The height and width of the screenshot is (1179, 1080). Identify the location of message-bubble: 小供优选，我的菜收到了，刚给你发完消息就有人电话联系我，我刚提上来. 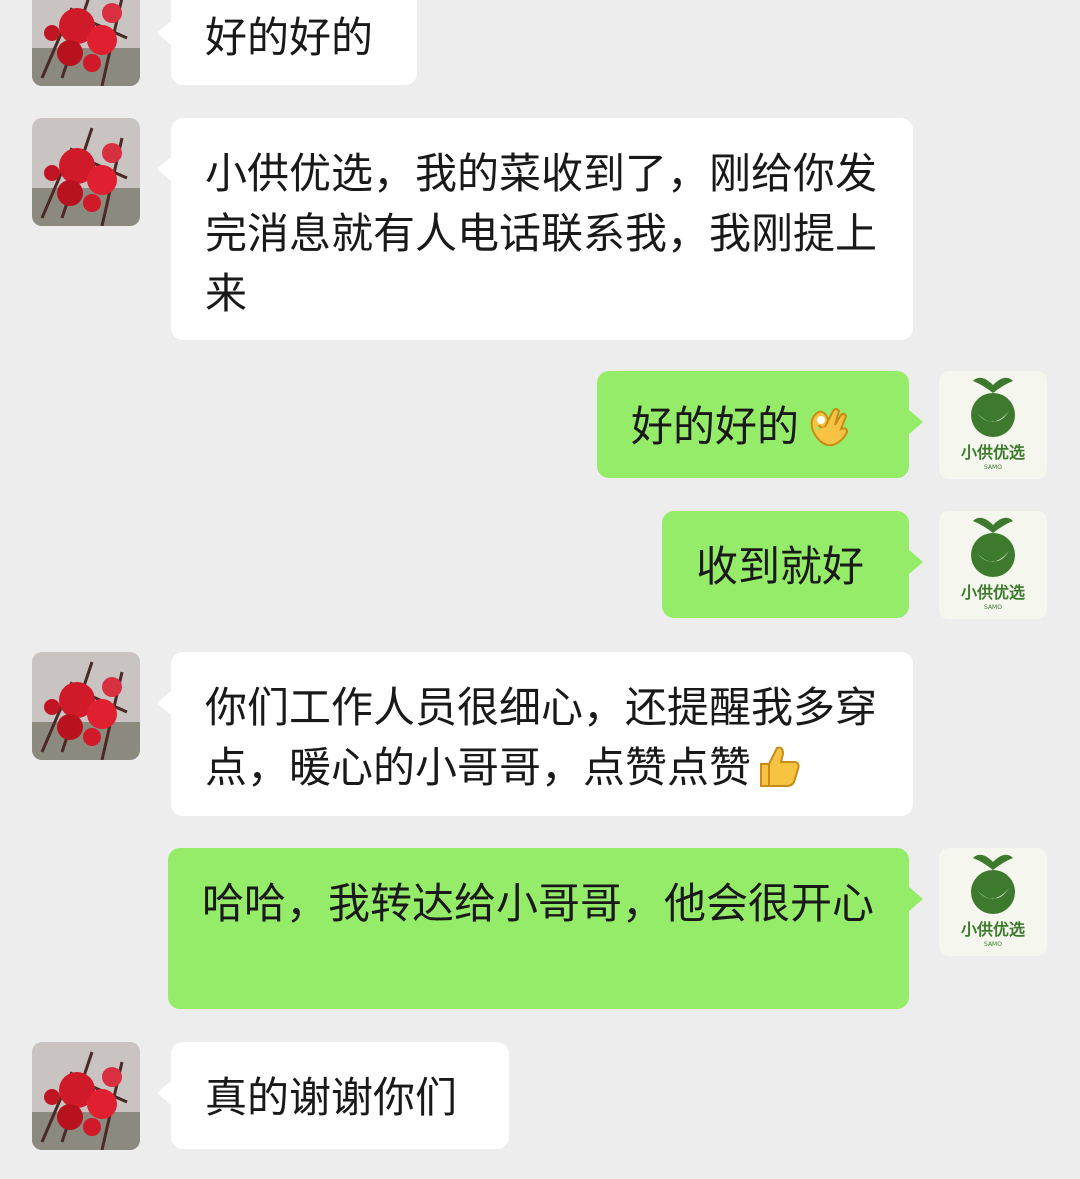
(535, 229).